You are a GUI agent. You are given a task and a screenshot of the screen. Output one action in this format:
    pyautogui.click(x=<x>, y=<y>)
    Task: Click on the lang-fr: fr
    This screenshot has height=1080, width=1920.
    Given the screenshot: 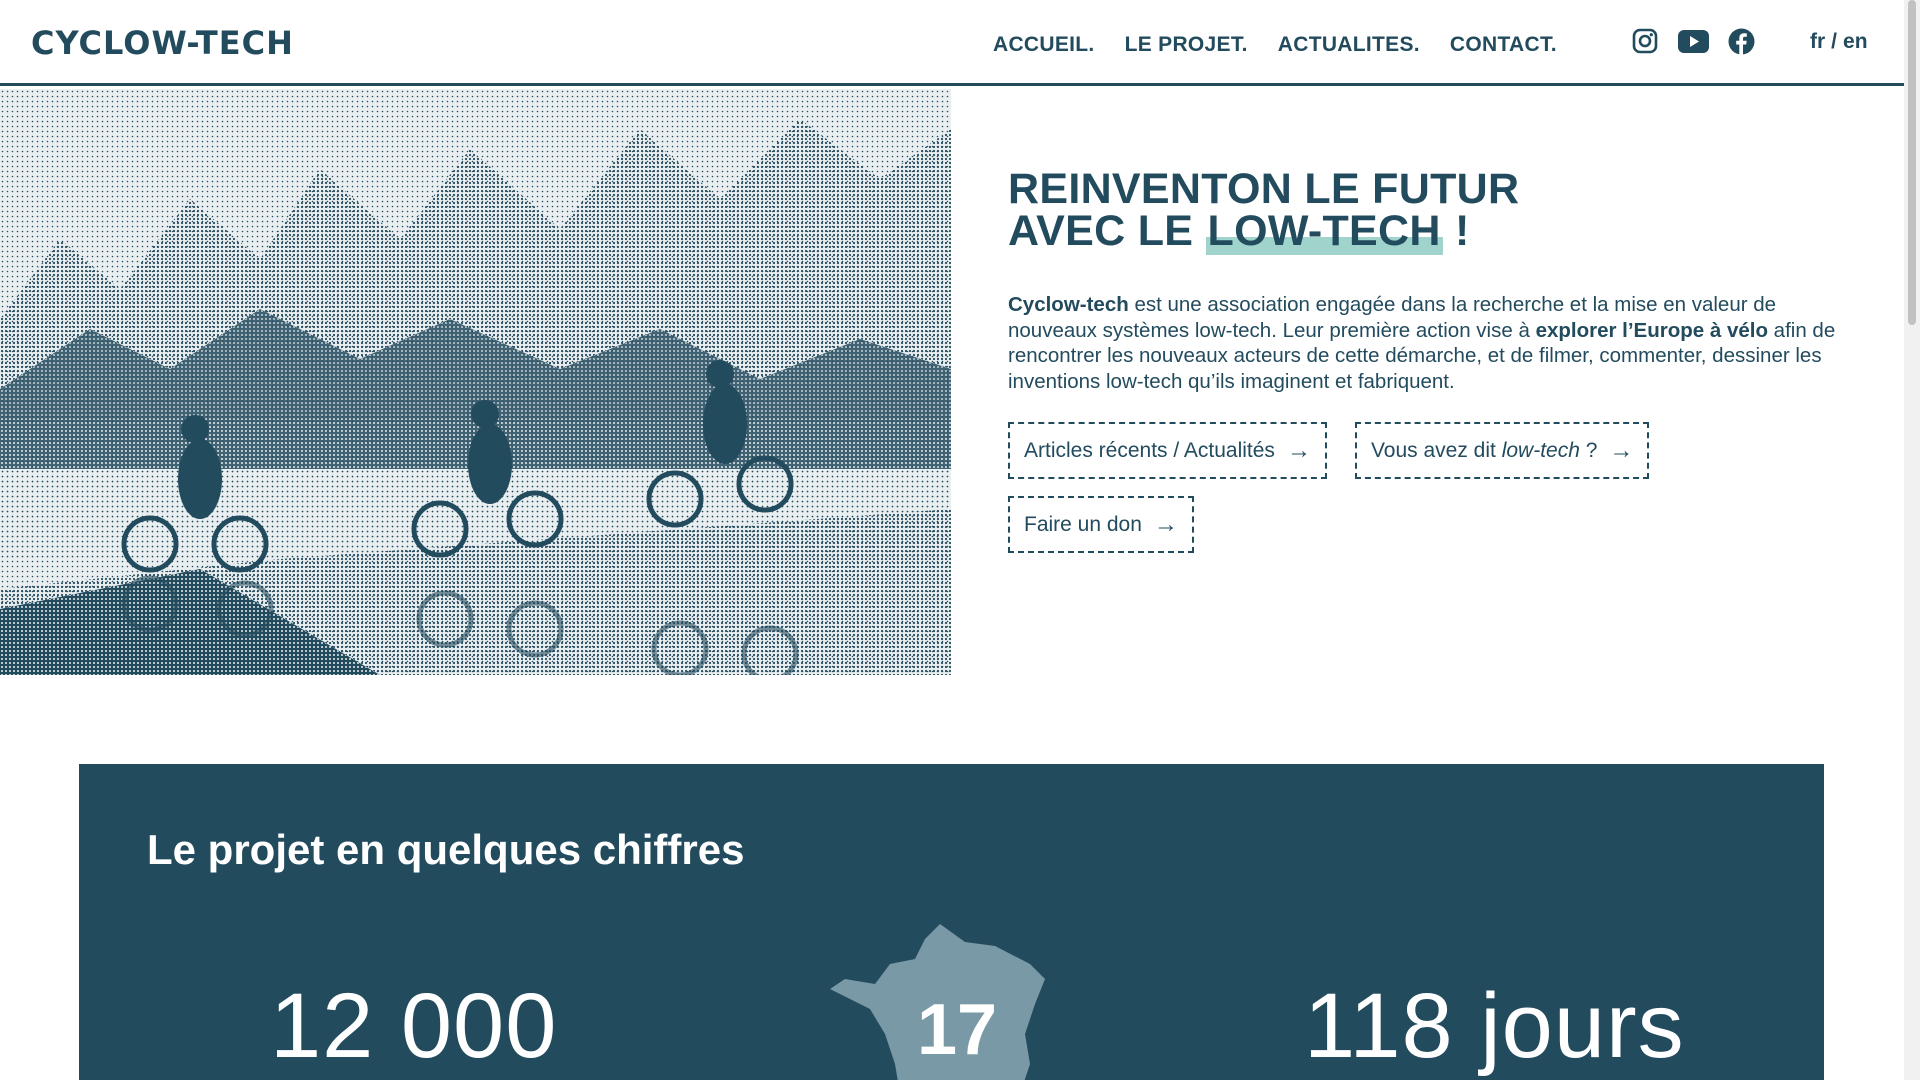 What is the action you would take?
    pyautogui.click(x=1817, y=42)
    